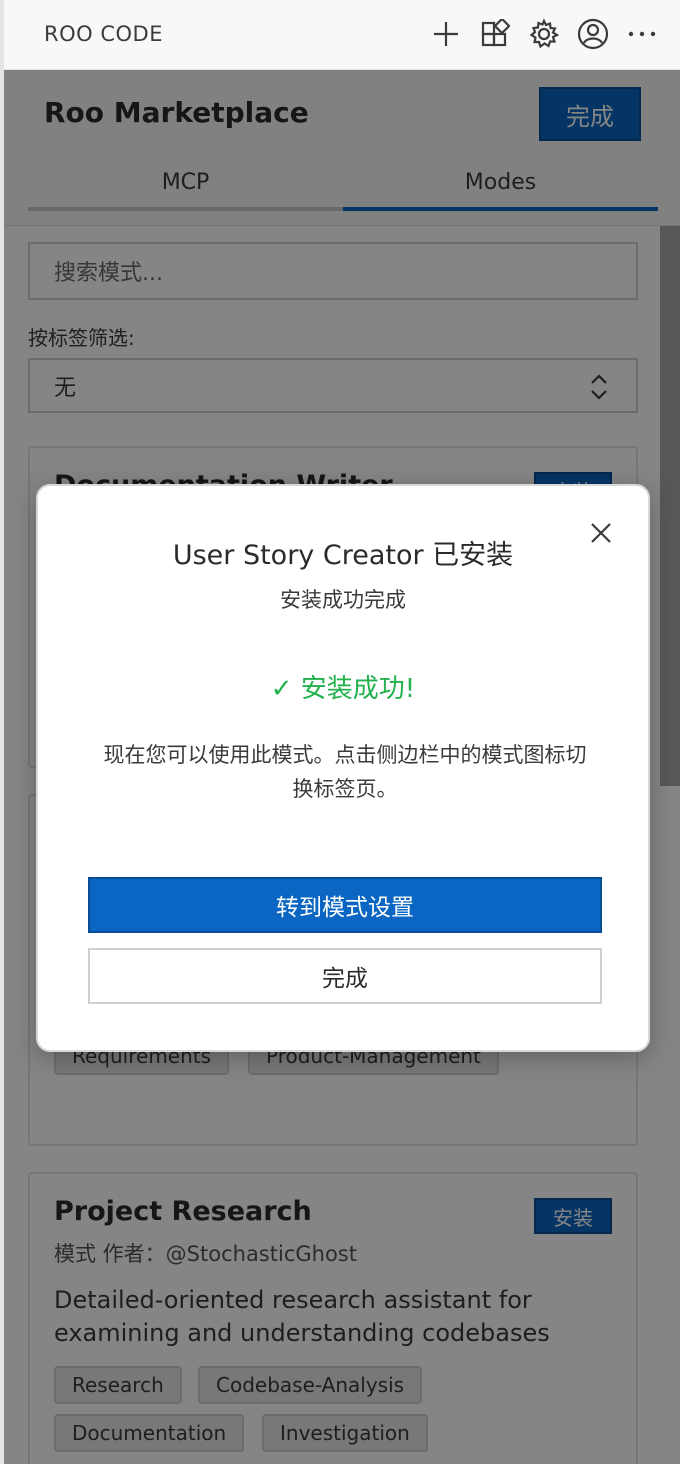 This screenshot has width=680, height=1464. I want to click on gear-icon, so click(543, 34).